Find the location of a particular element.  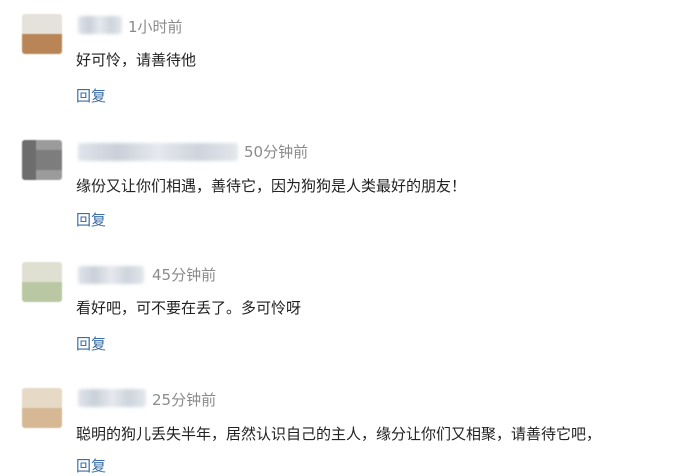

comment-timestamp: 25分钟前 is located at coordinates (184, 400).